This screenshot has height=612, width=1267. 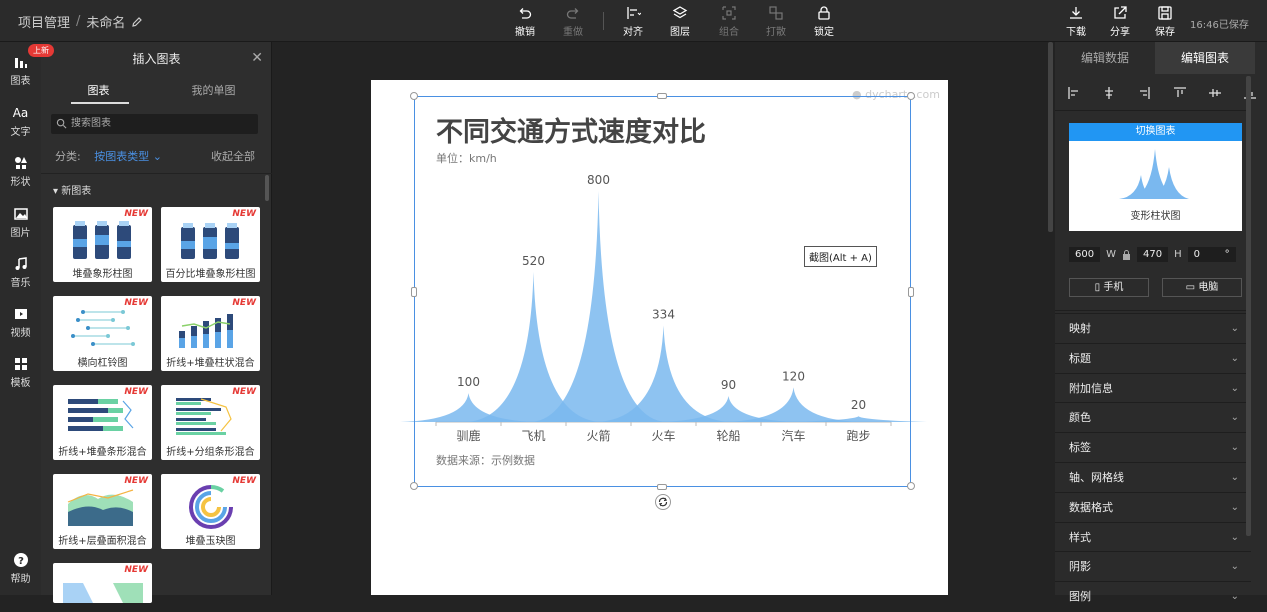 What do you see at coordinates (1153, 506) in the screenshot?
I see `settings-section: 数据格式 ⌄` at bounding box center [1153, 506].